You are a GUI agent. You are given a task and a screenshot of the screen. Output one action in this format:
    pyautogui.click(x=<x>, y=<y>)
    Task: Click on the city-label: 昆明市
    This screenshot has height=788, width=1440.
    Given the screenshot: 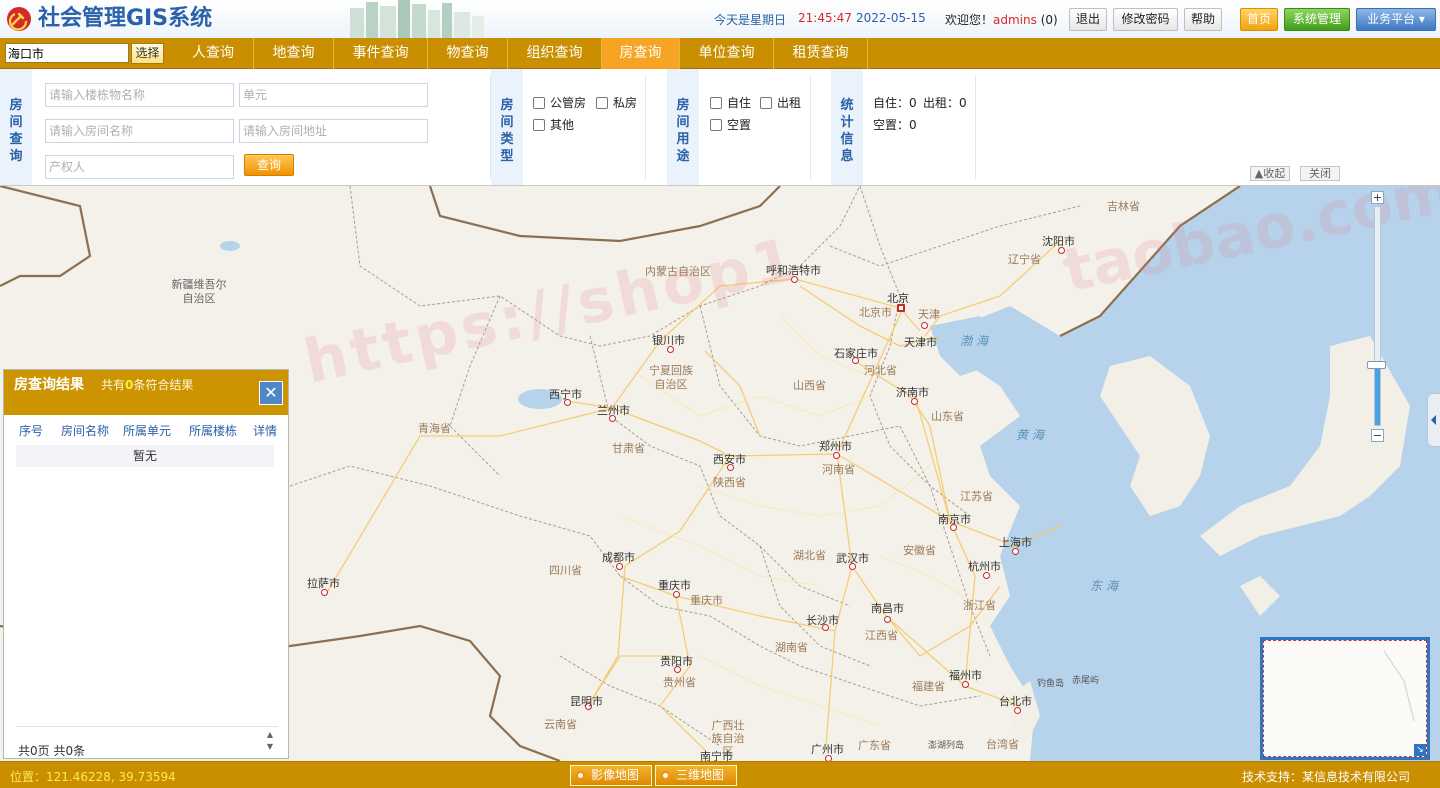 What is the action you would take?
    pyautogui.click(x=586, y=701)
    